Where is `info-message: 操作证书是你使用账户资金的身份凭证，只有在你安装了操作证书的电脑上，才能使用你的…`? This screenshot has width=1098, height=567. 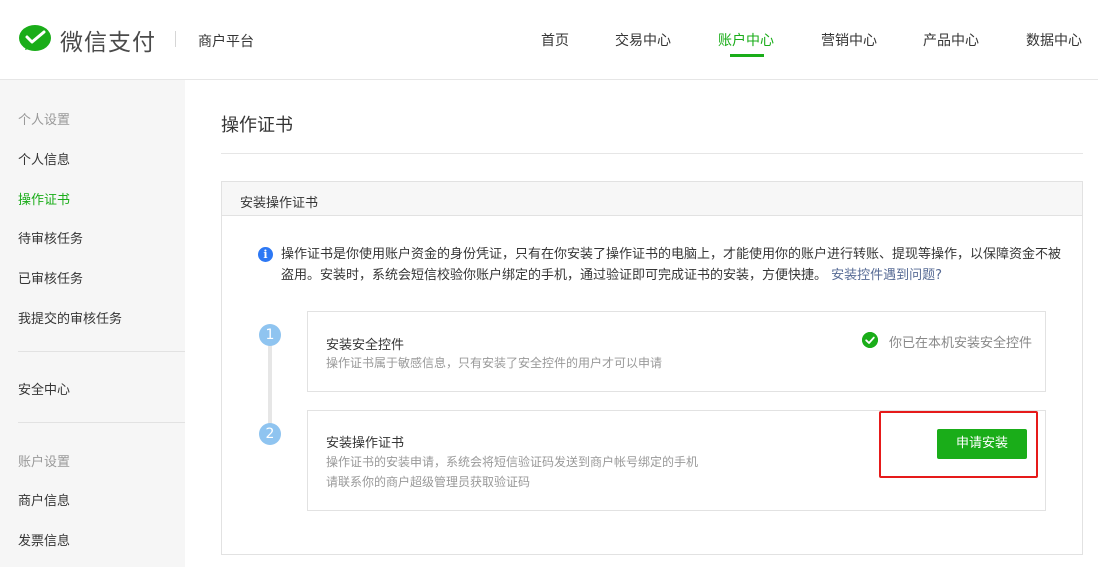
info-message: 操作证书是你使用账户资金的身份凭证，只有在你安装了操作证书的电脑上，才能使用你的… is located at coordinates (676, 265).